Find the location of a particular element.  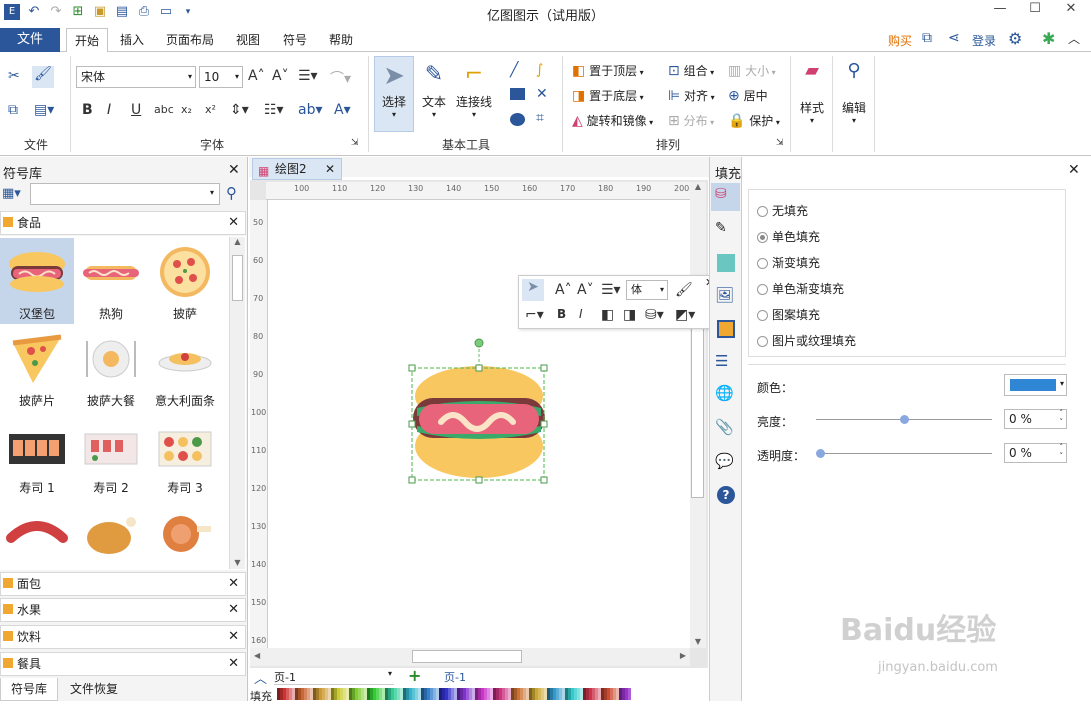

symbol-search-input is located at coordinates (125, 194).